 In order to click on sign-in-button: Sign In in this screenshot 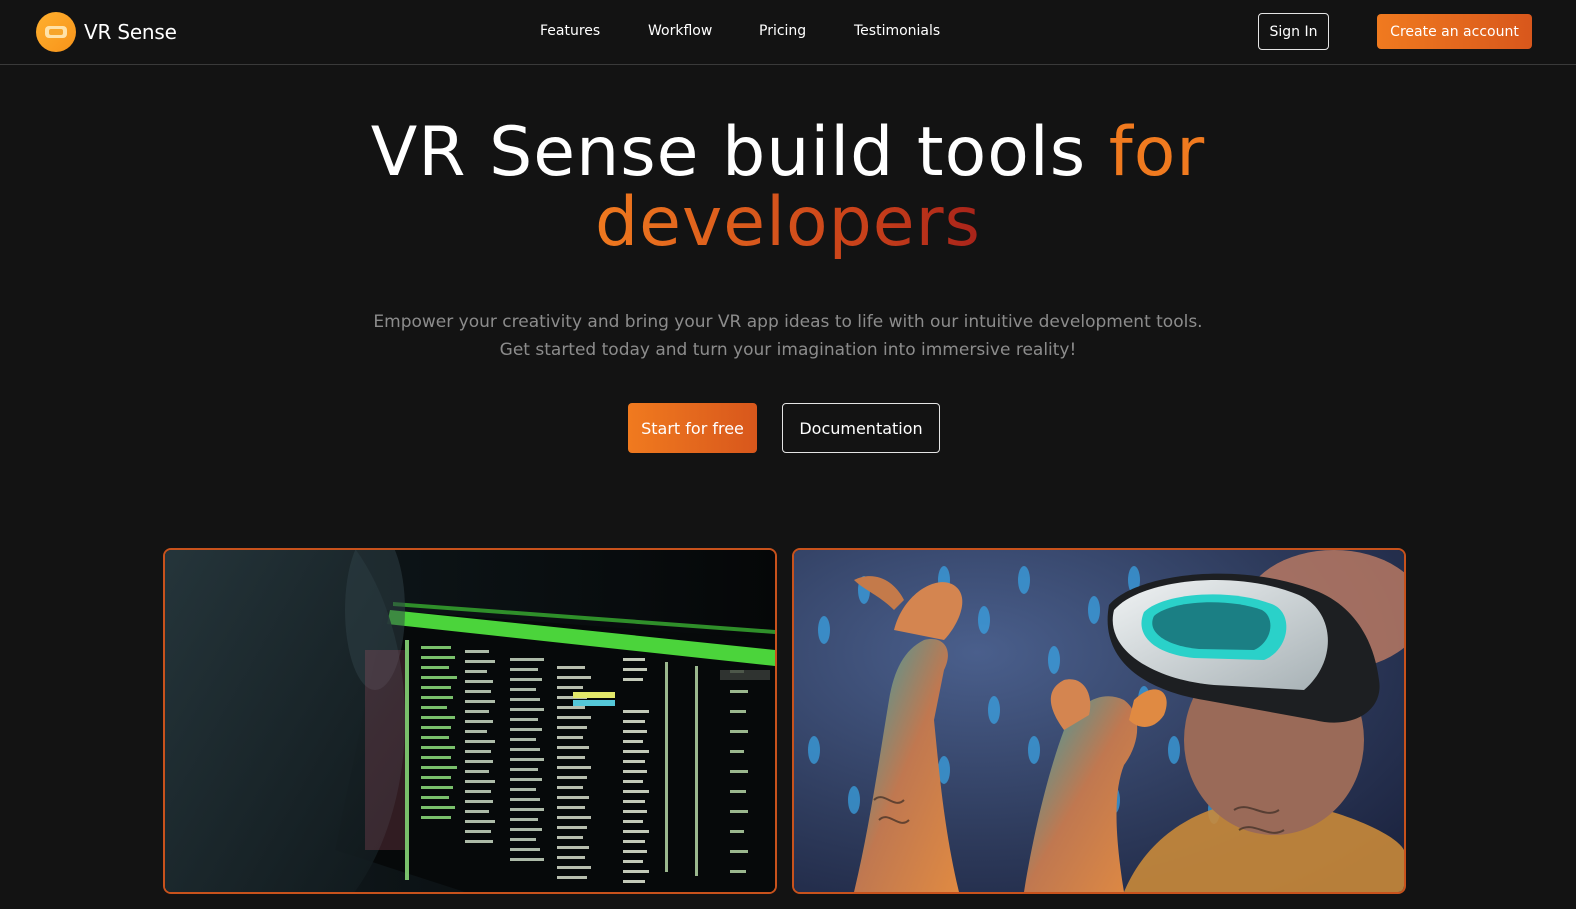, I will do `click(1293, 31)`.